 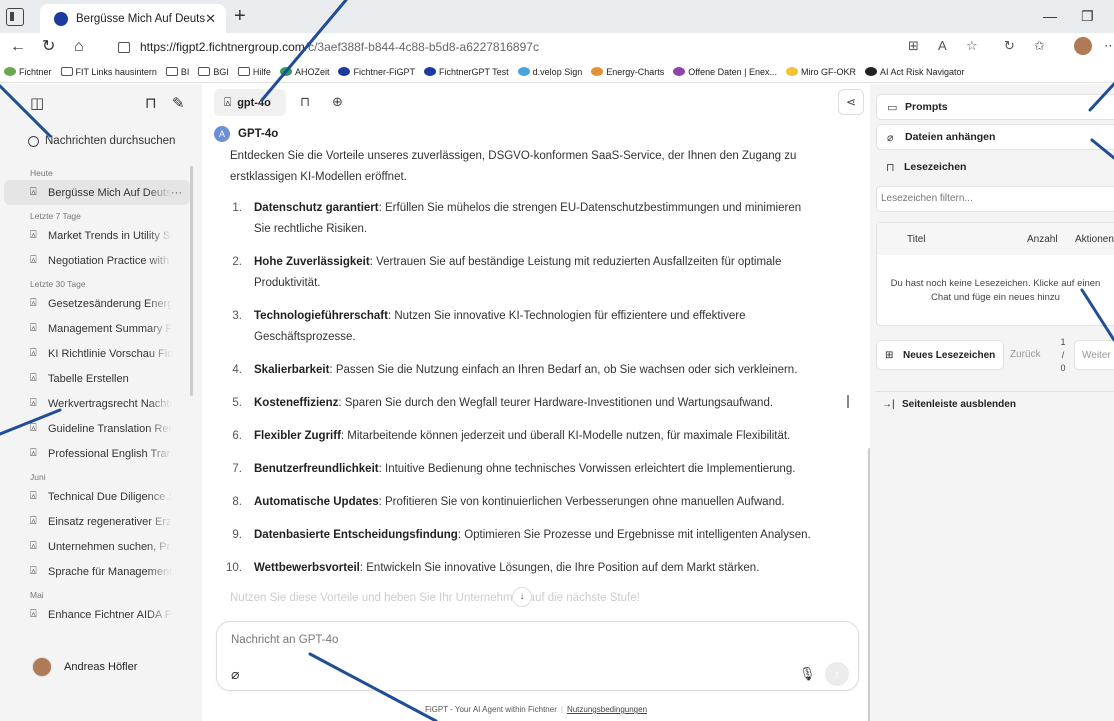 I want to click on bookmark-icon: ⊓, so click(x=151, y=103).